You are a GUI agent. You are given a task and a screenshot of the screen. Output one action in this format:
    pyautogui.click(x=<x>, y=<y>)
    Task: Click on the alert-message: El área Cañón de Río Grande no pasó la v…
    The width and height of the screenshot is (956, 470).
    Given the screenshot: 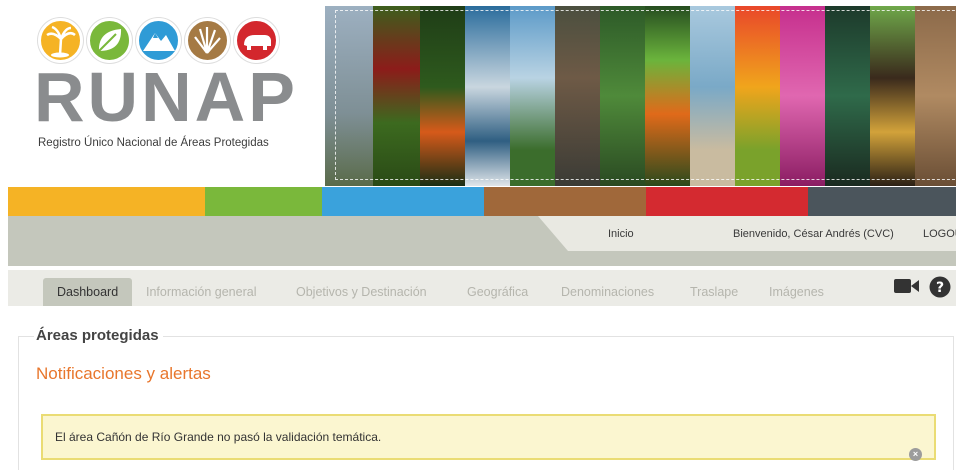 What is the action you would take?
    pyautogui.click(x=218, y=437)
    